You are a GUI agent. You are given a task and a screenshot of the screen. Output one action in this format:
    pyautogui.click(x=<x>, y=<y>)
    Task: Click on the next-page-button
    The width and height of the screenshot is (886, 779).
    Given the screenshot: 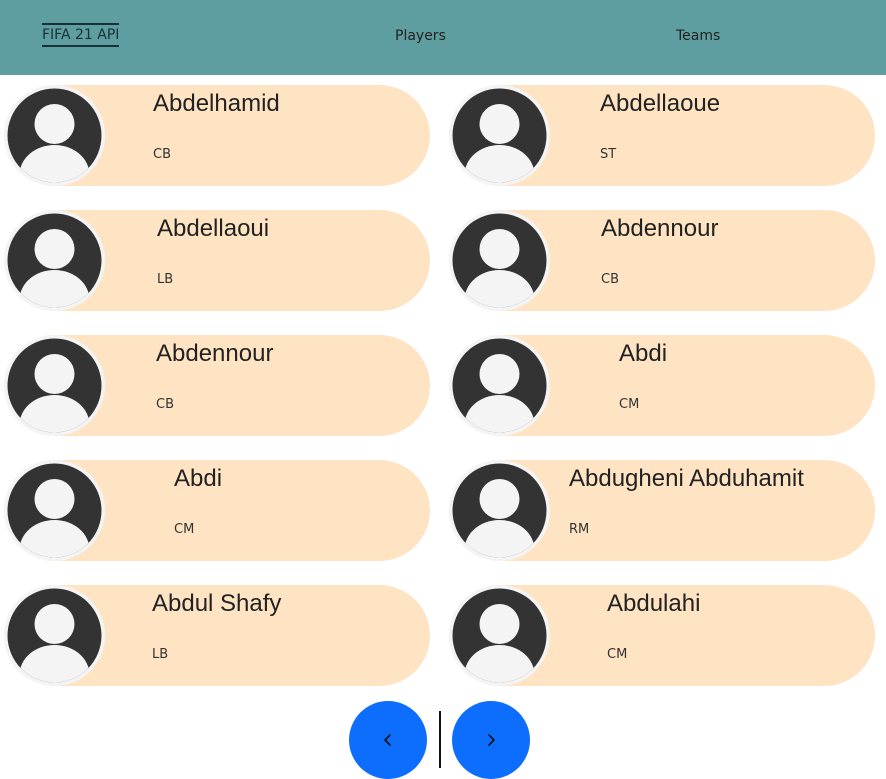 What is the action you would take?
    pyautogui.click(x=491, y=740)
    